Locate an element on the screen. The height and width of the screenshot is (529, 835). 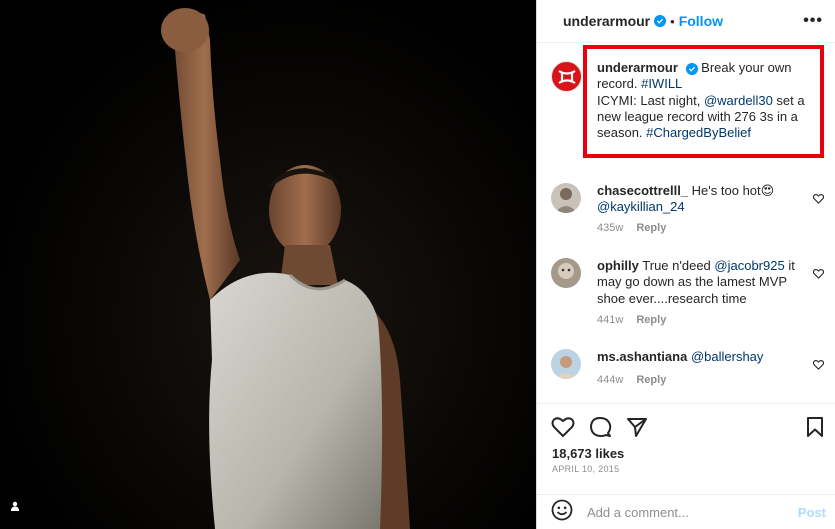
more-icon: ••• is located at coordinates (813, 21).